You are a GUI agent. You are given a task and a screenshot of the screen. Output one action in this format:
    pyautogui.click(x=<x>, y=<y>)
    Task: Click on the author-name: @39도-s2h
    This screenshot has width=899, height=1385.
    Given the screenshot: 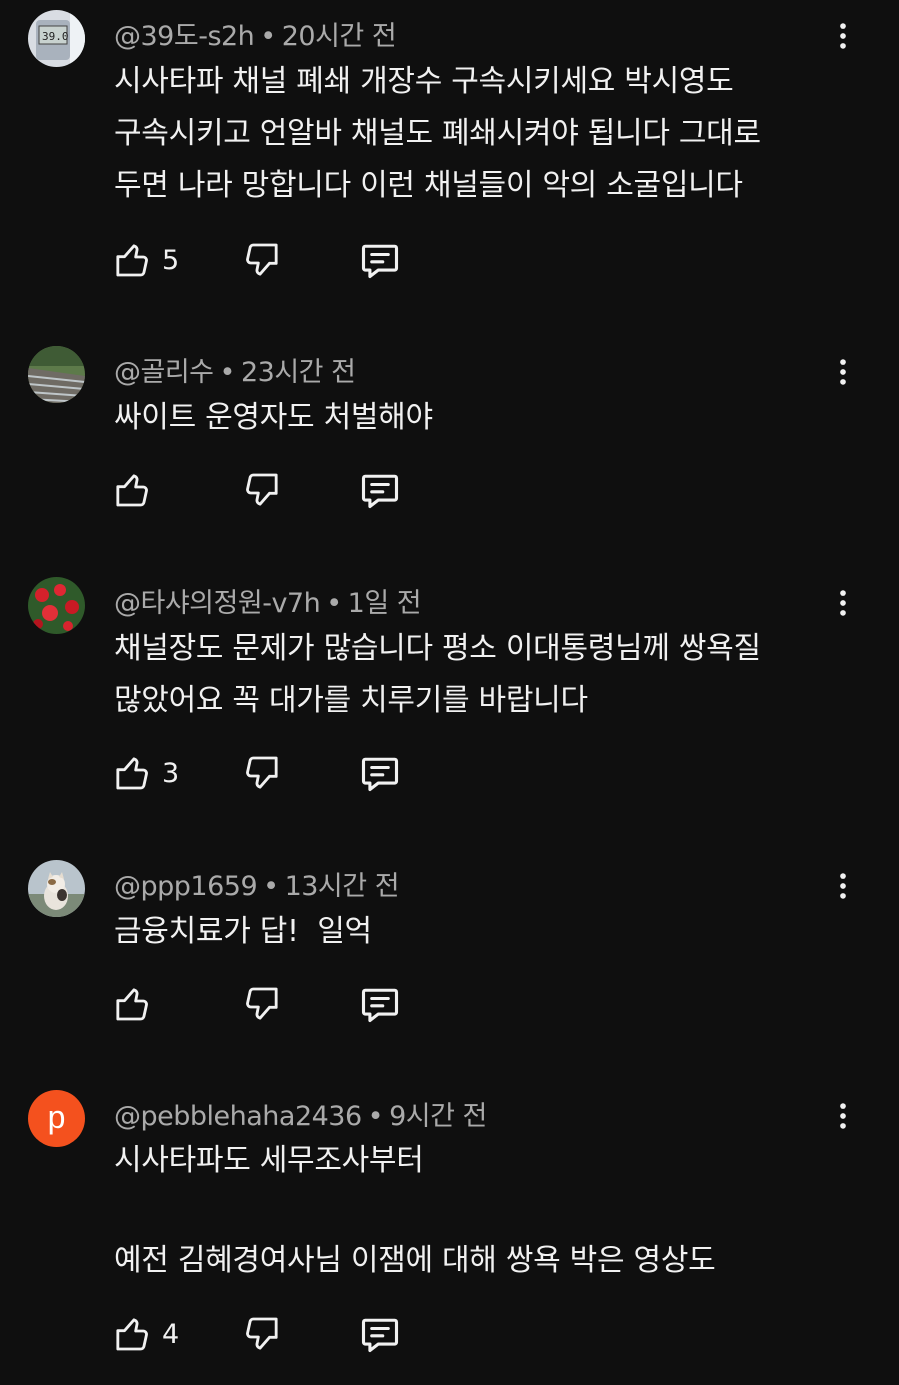 What is the action you would take?
    pyautogui.click(x=184, y=36)
    